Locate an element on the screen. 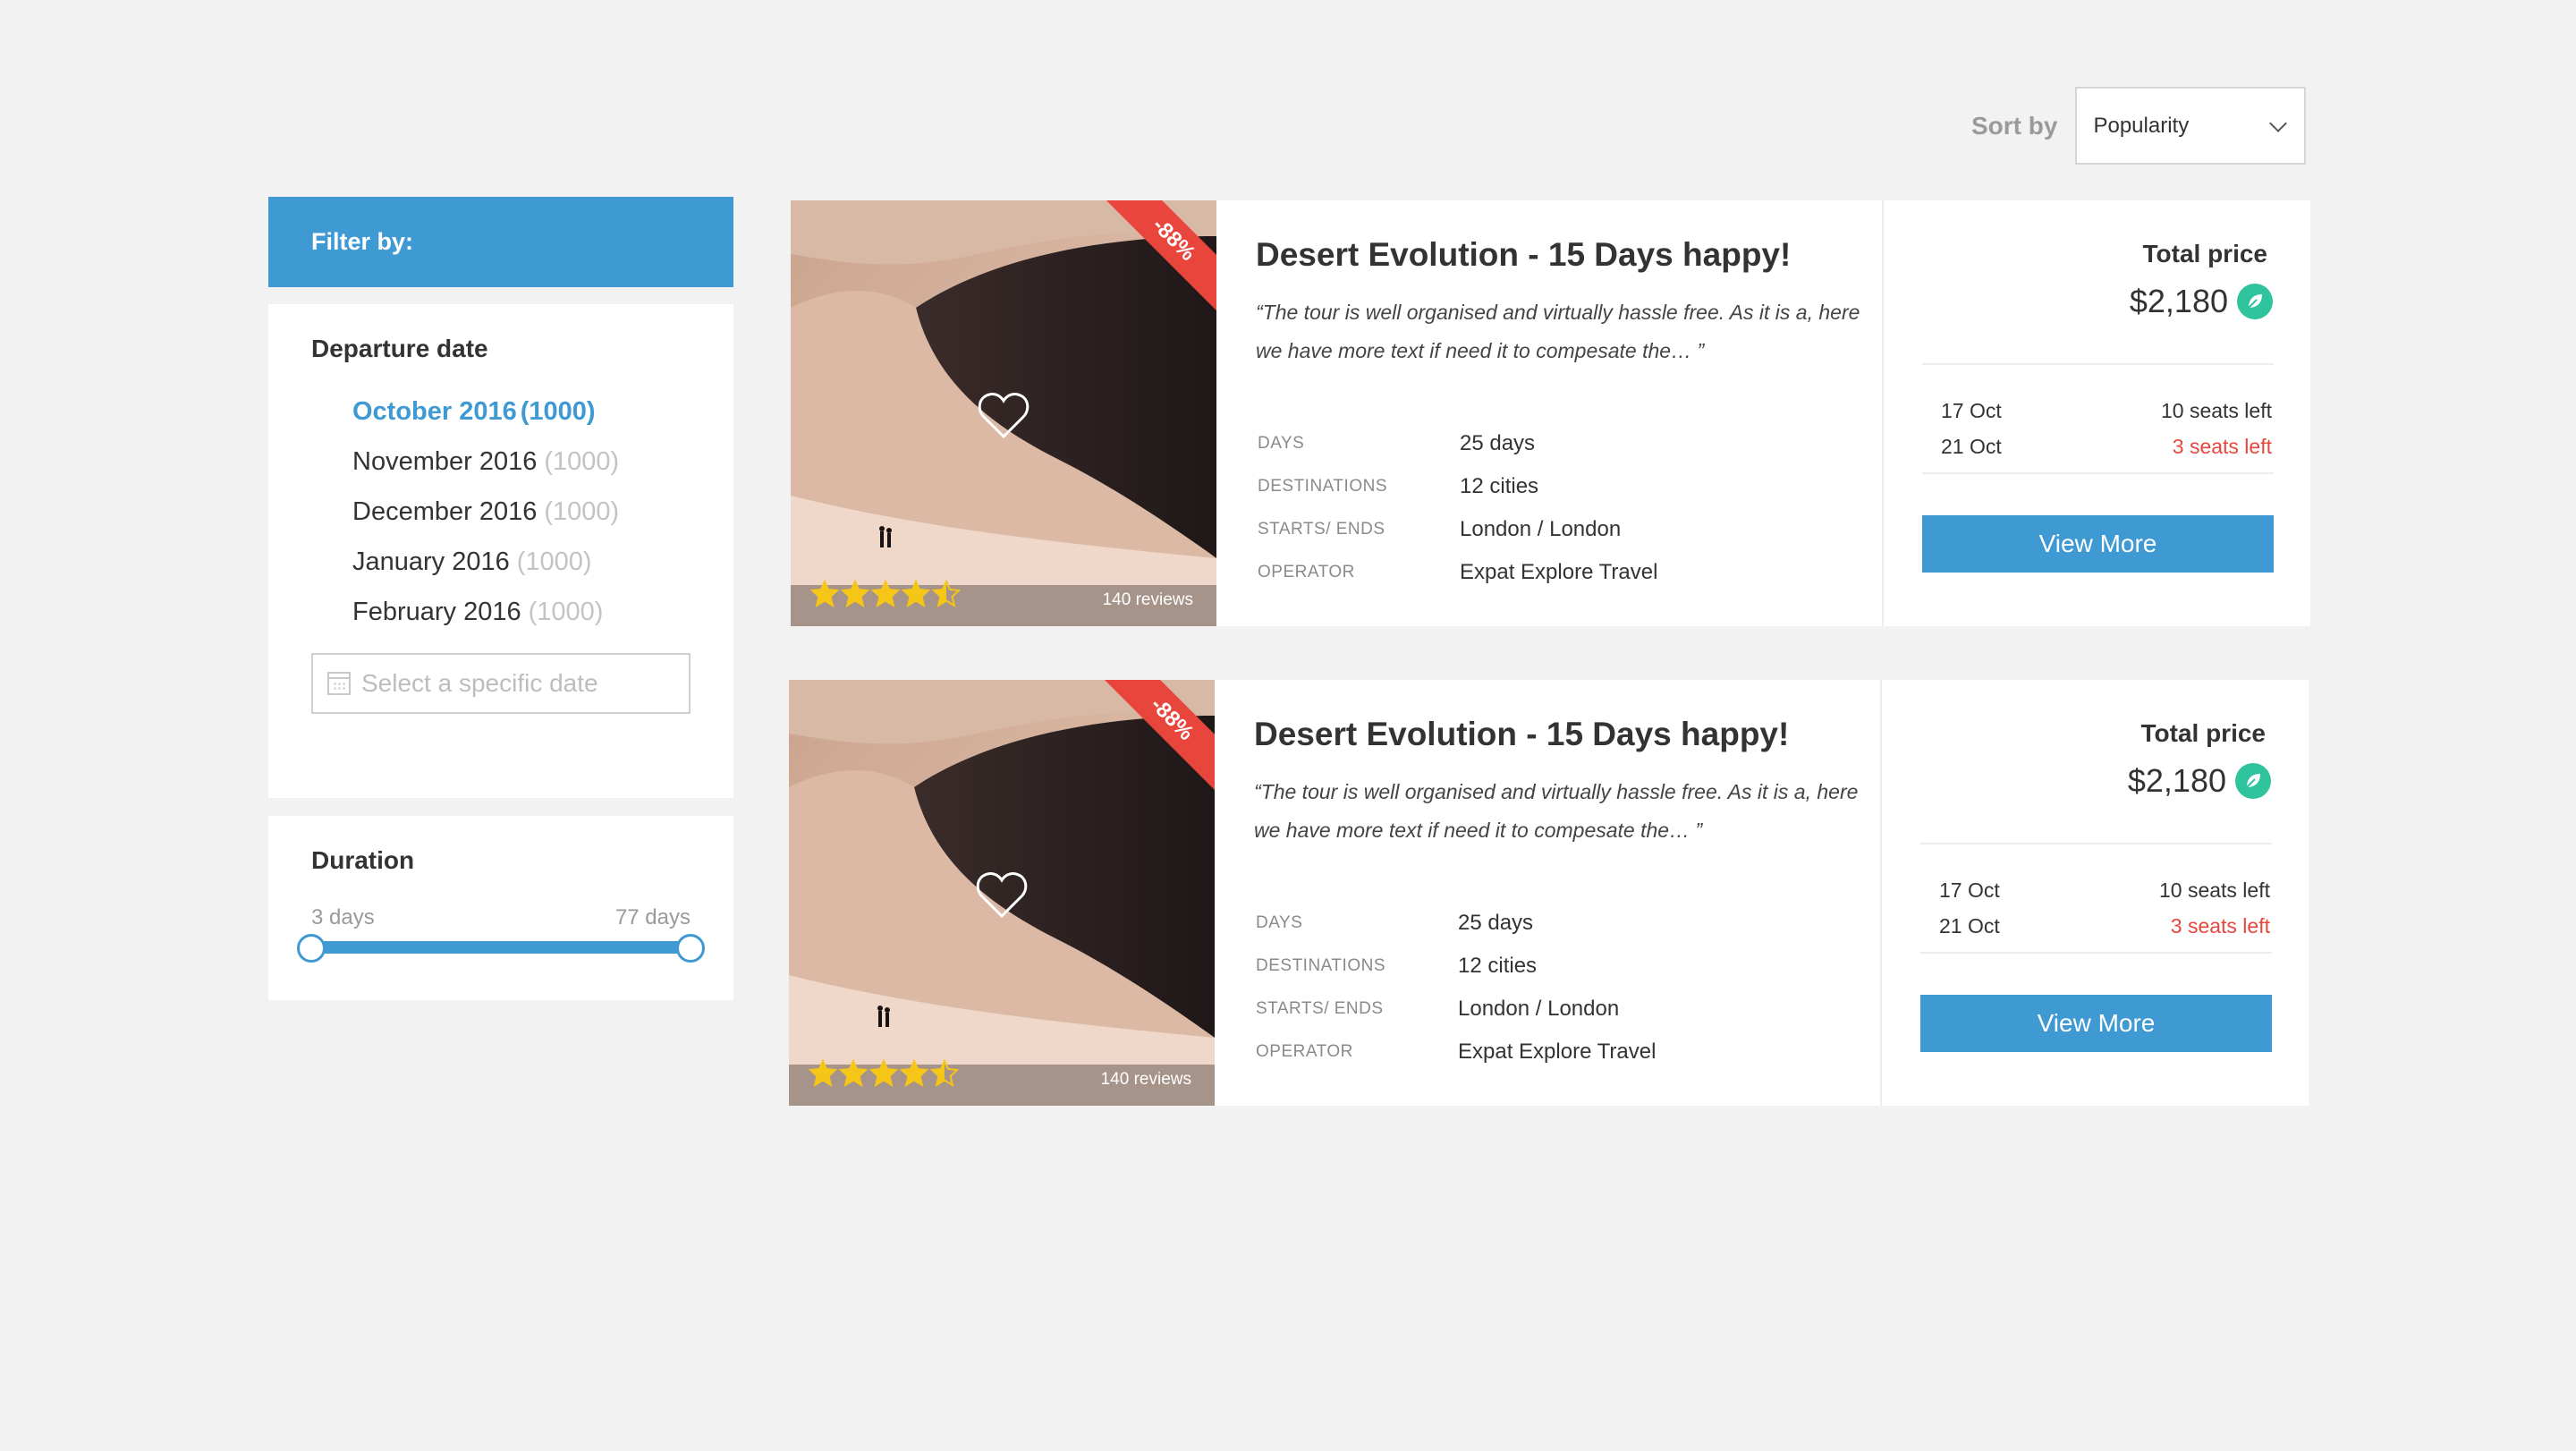  duration-title: Duration is located at coordinates (363, 860).